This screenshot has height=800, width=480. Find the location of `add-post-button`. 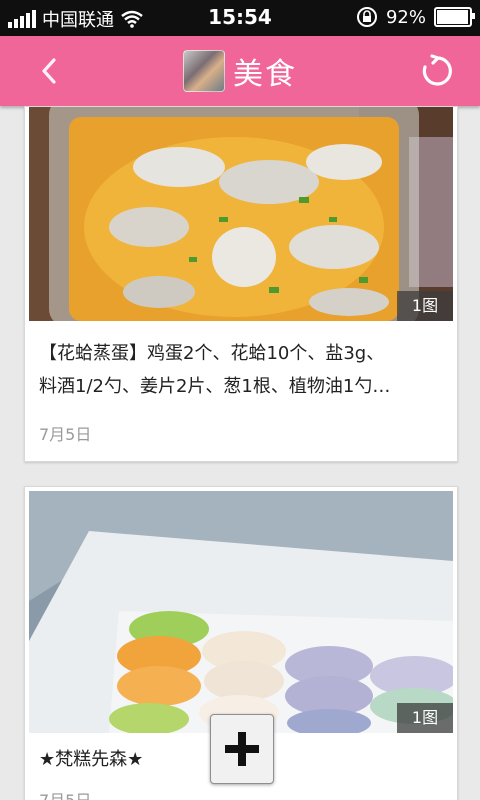

add-post-button is located at coordinates (242, 749).